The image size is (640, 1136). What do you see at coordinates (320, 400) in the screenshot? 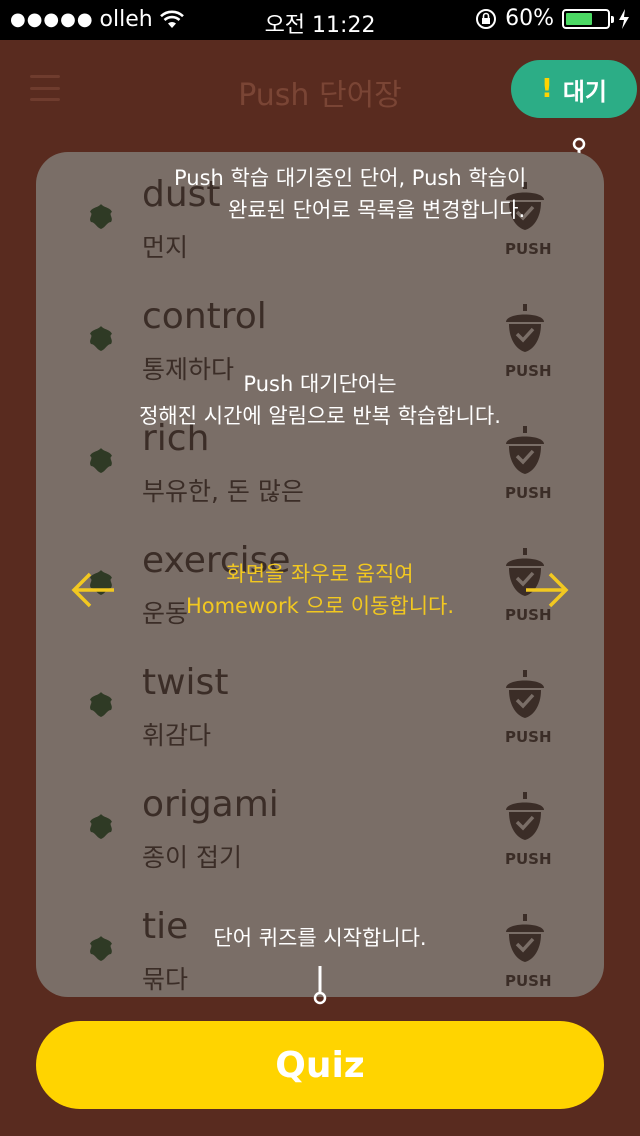
I see `tip-push: Push 대기단어는 정해진 시간에 알림으로 반복 학습합니다.` at bounding box center [320, 400].